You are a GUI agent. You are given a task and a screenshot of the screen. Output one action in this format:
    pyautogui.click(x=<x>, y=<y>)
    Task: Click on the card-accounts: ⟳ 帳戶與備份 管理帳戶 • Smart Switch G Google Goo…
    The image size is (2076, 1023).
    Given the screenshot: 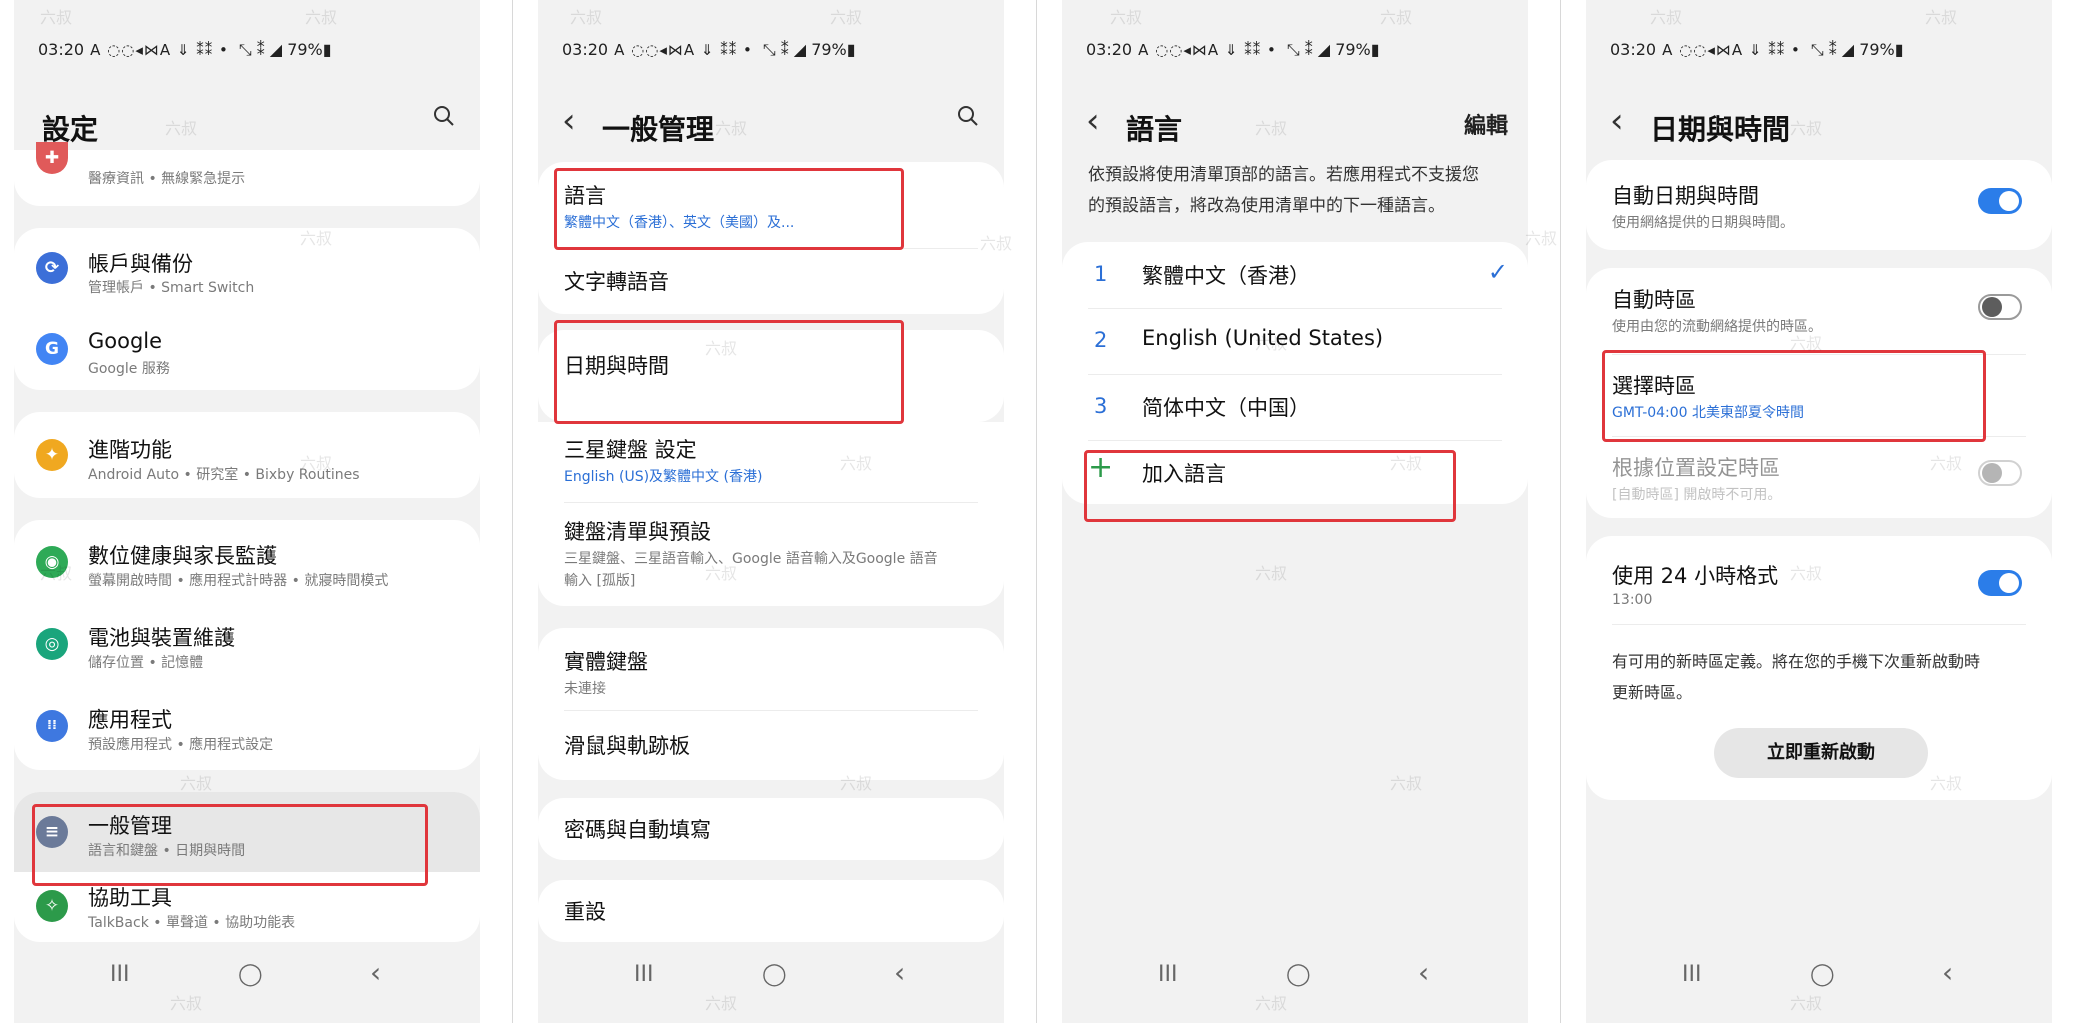 What is the action you would take?
    pyautogui.click(x=247, y=309)
    